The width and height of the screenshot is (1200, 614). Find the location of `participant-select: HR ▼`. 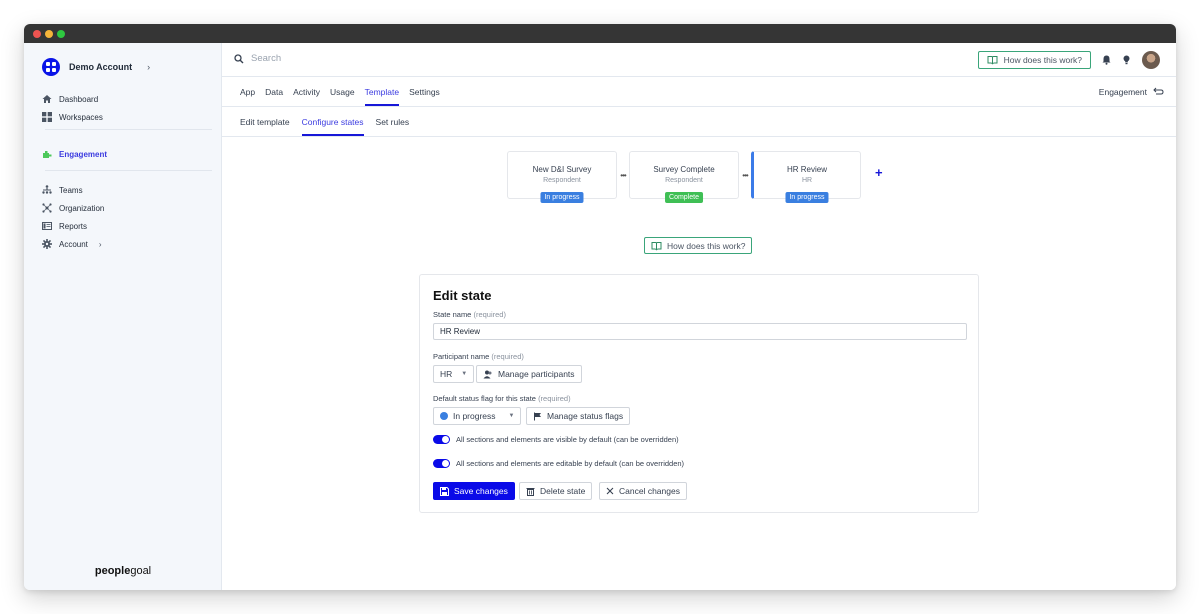

participant-select: HR ▼ is located at coordinates (454, 374).